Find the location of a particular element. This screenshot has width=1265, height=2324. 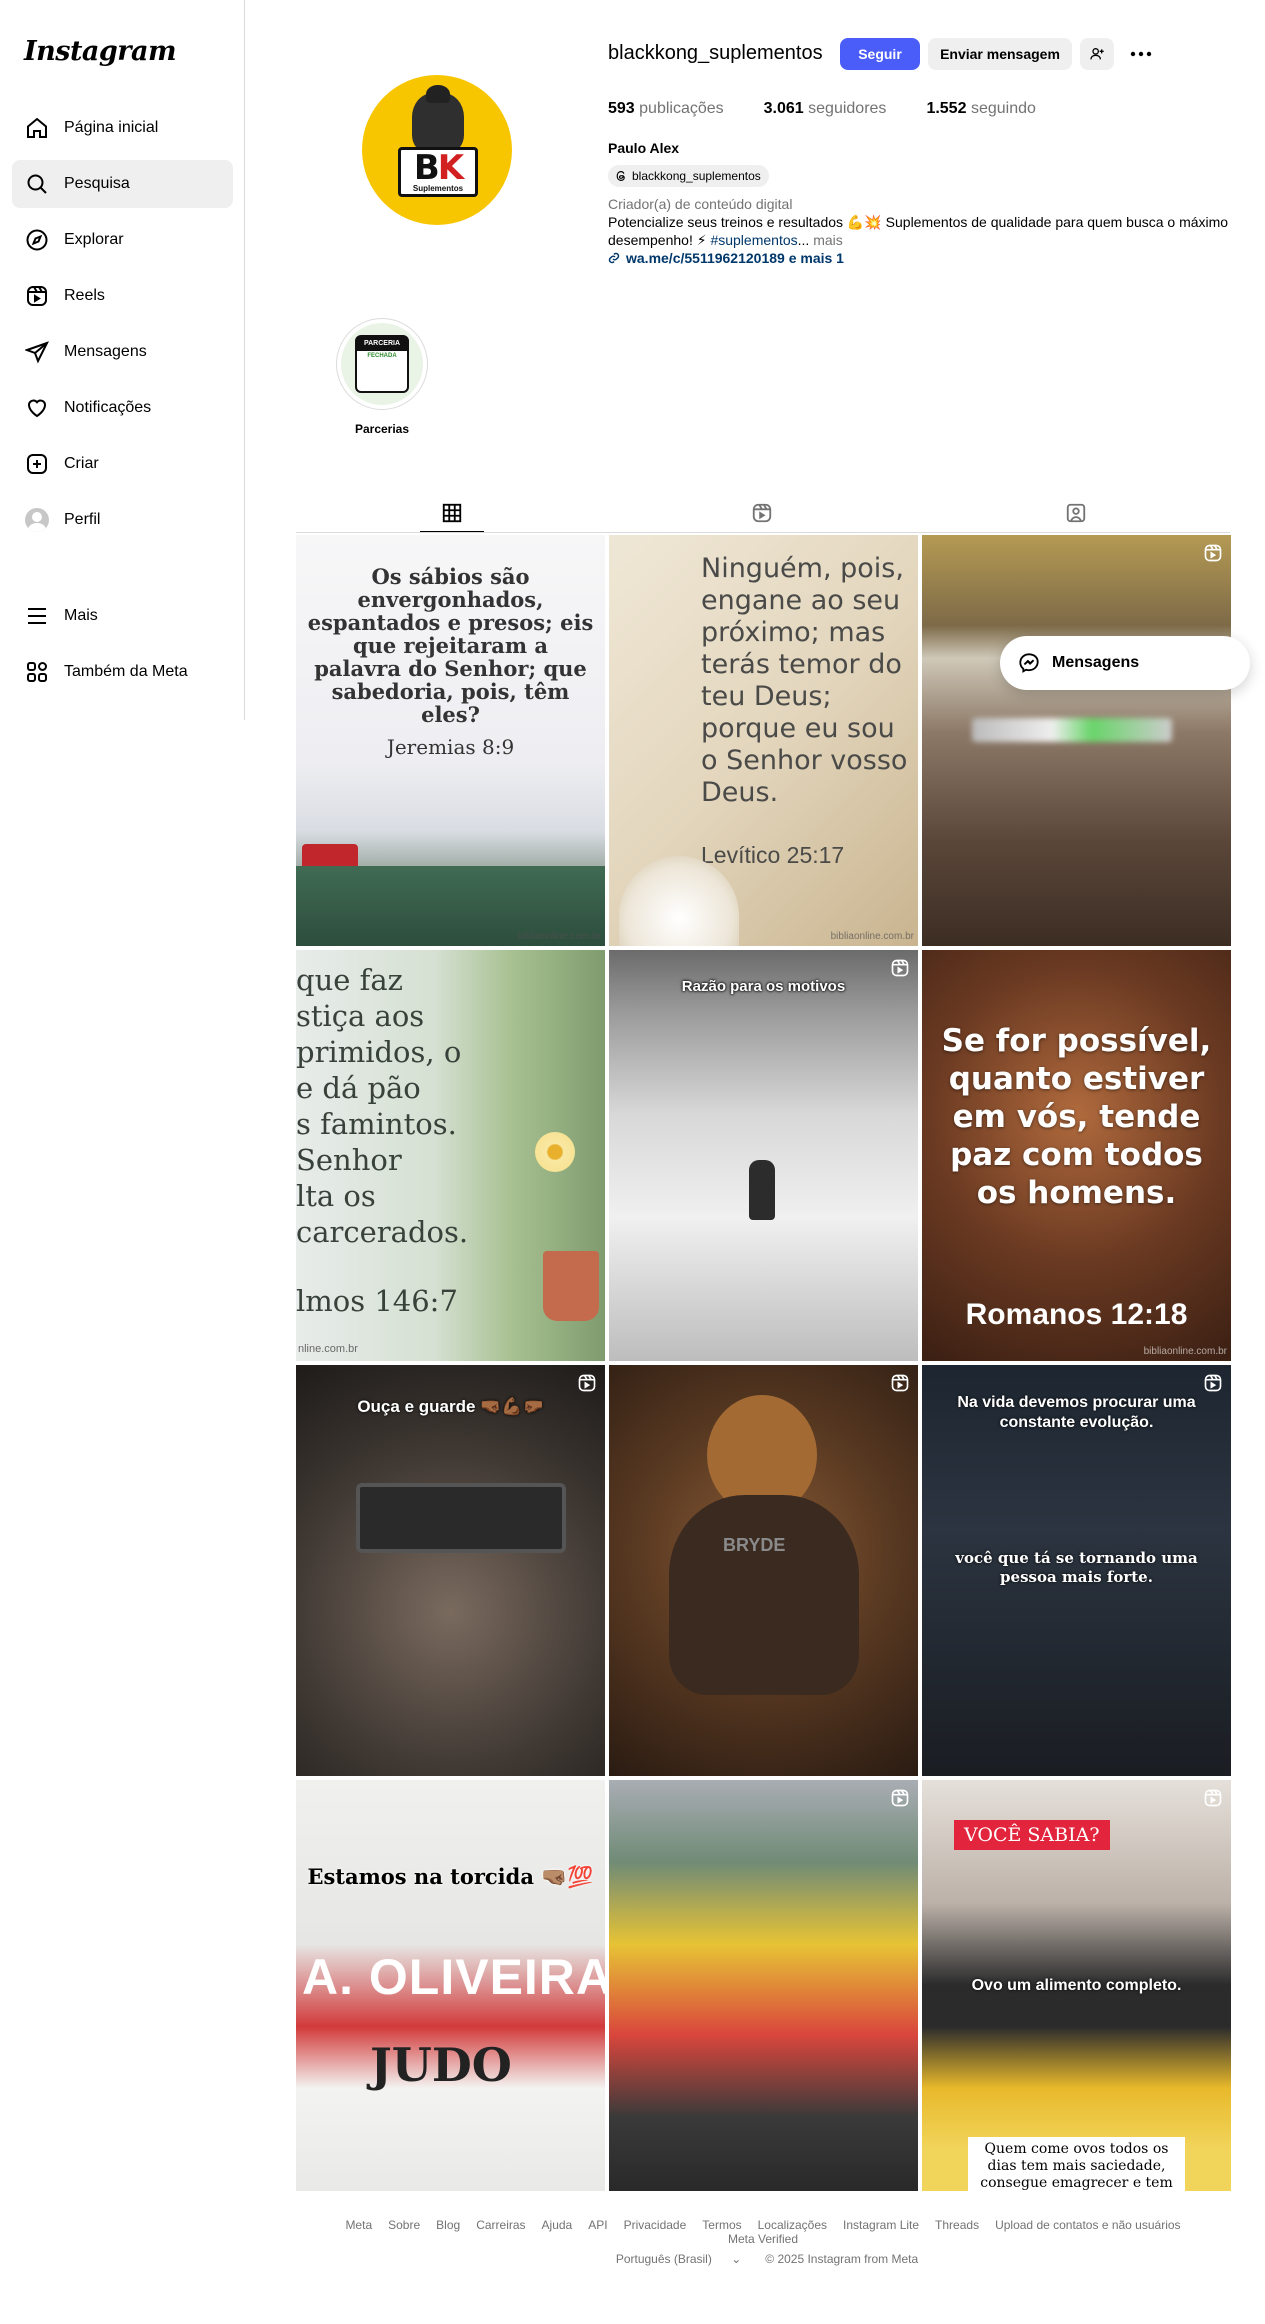

followers-count: 3.061 seguidores is located at coordinates (825, 109).